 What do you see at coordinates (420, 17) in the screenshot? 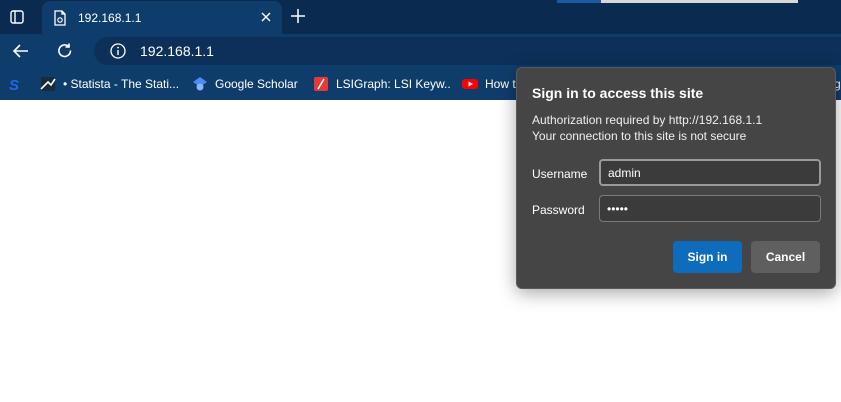
I see `tab-strip: 192.168.1.1` at bounding box center [420, 17].